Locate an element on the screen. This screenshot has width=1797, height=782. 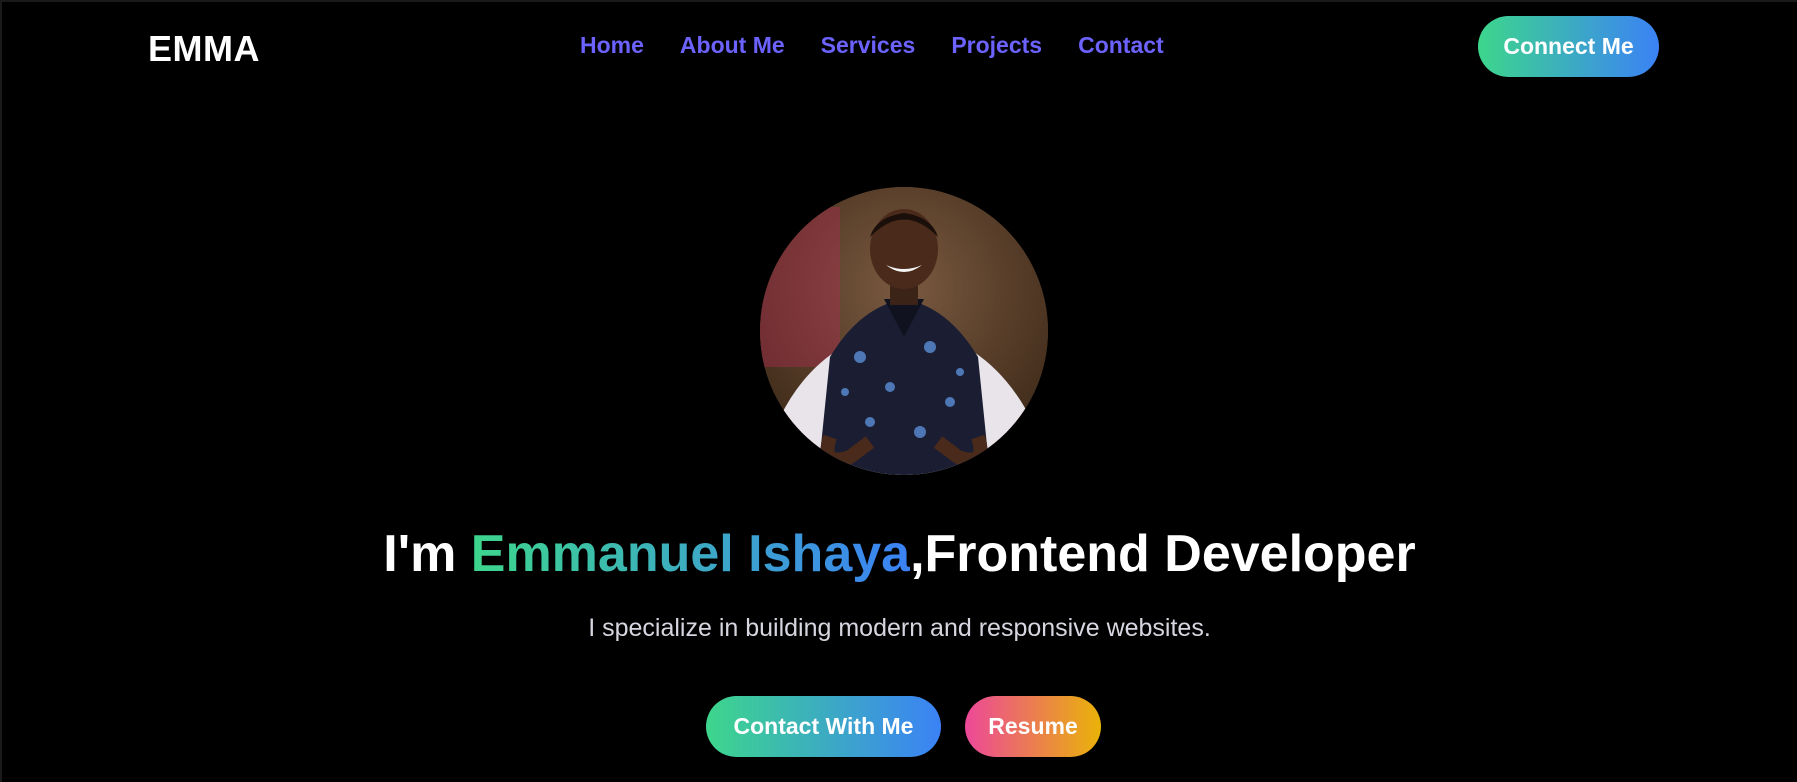
hero-buttons: Contact With Me Resume is located at coordinates (903, 726).